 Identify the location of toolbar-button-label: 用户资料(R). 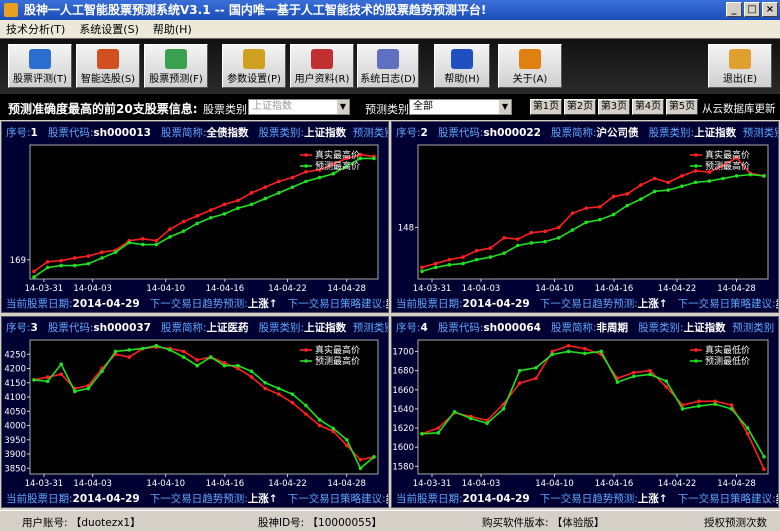
(322, 79).